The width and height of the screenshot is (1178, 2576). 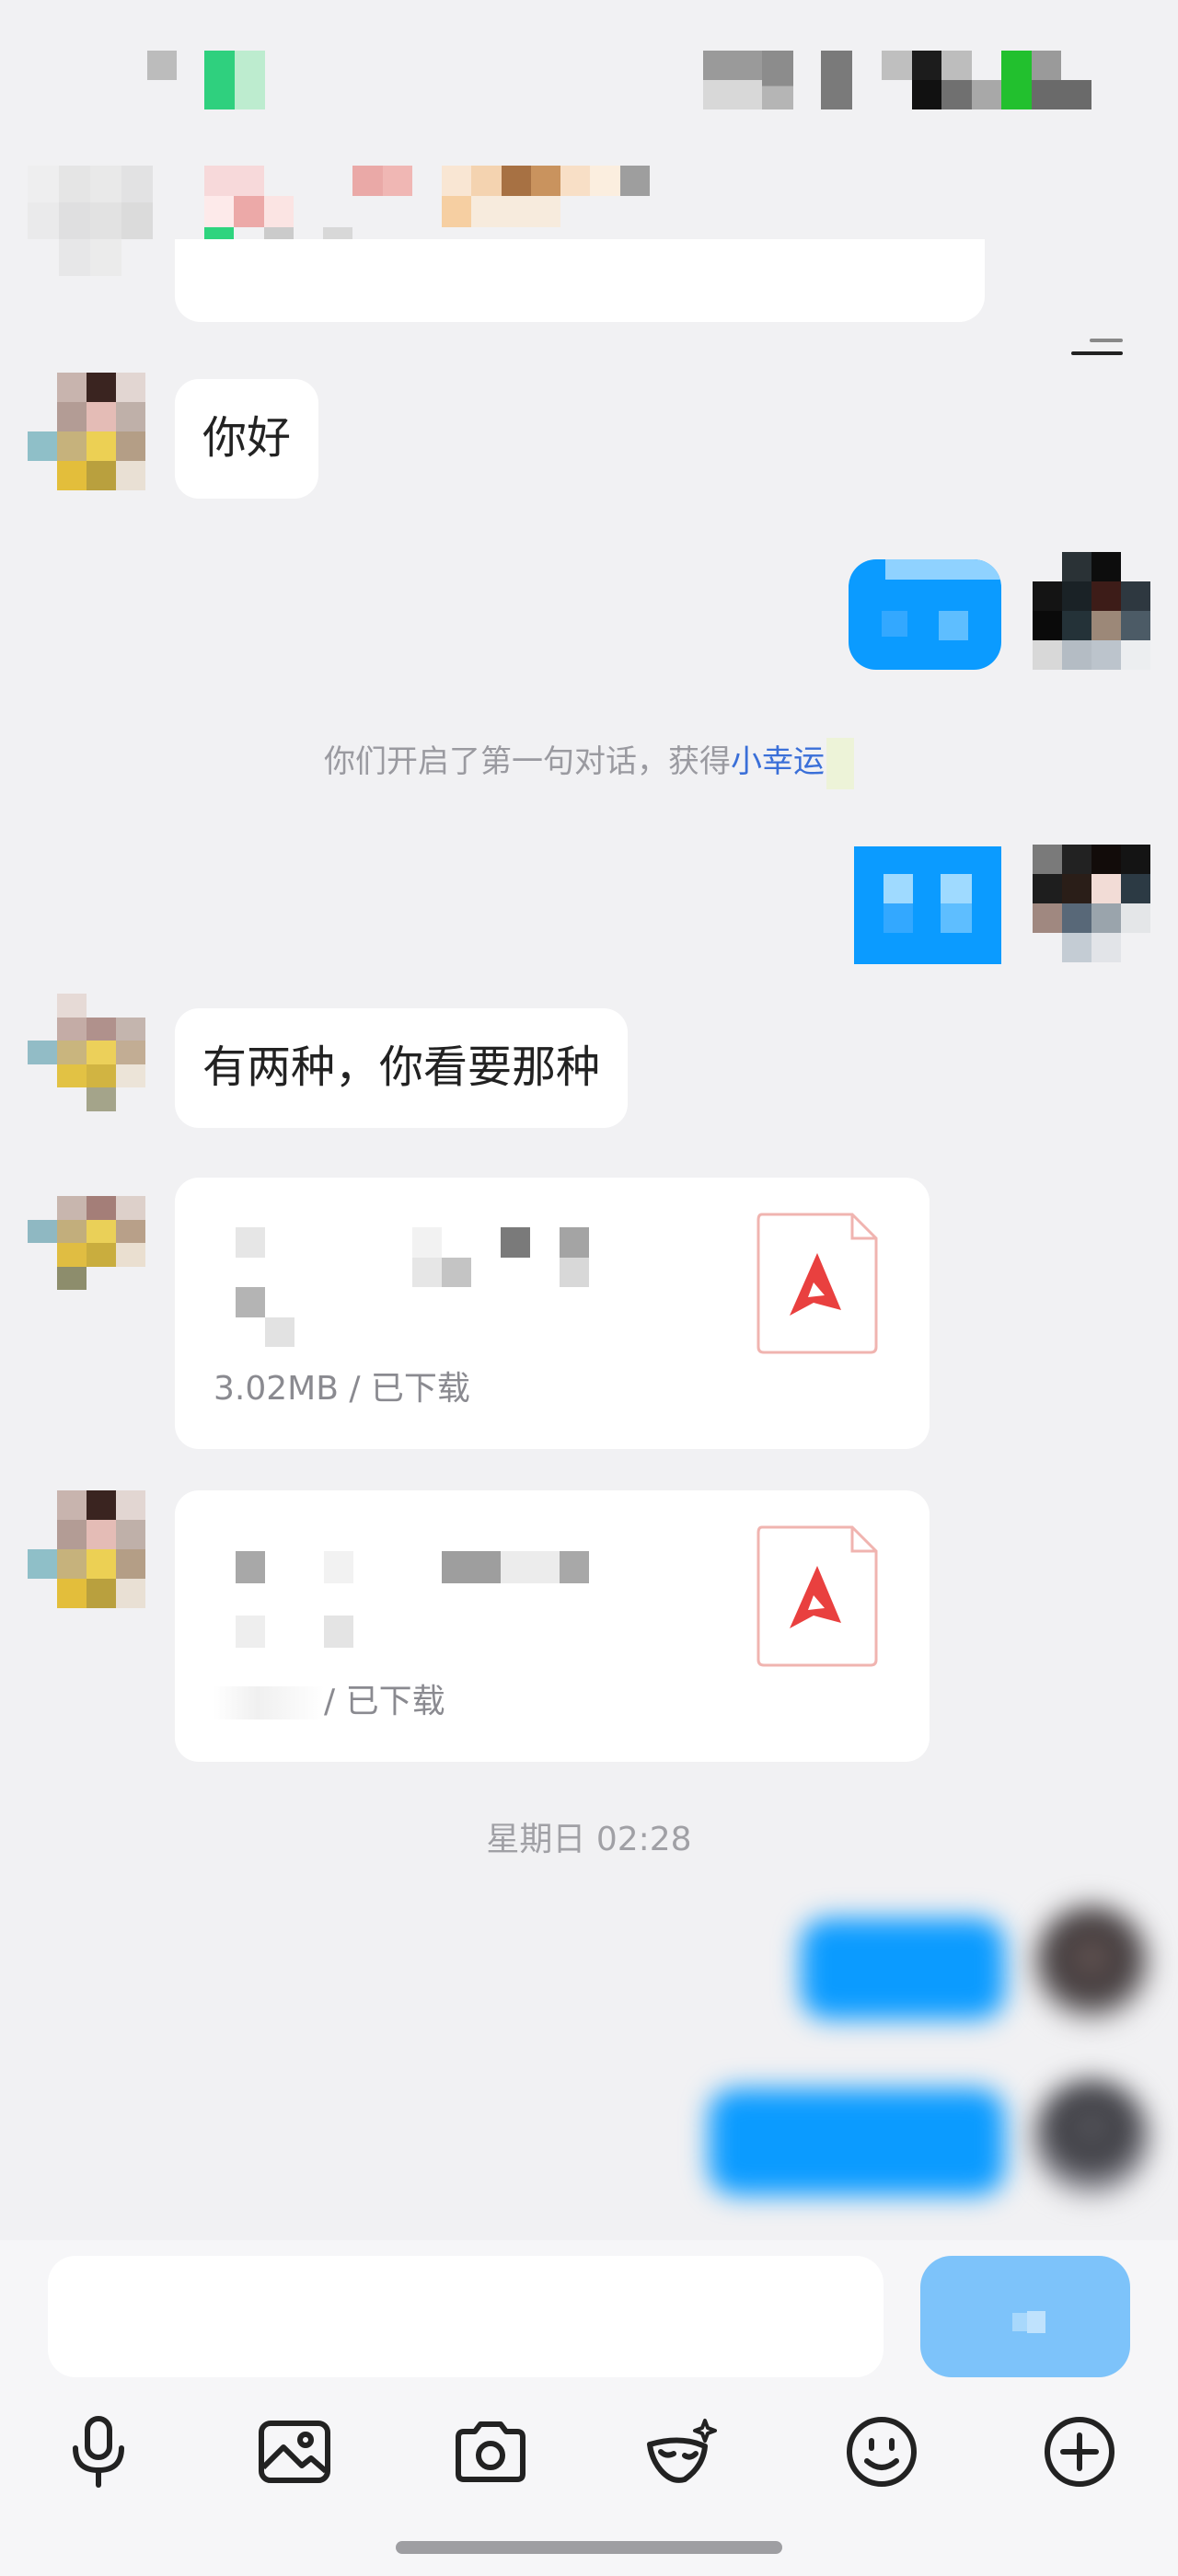 I want to click on message-text: 有两种，你看要那种, so click(x=401, y=1067).